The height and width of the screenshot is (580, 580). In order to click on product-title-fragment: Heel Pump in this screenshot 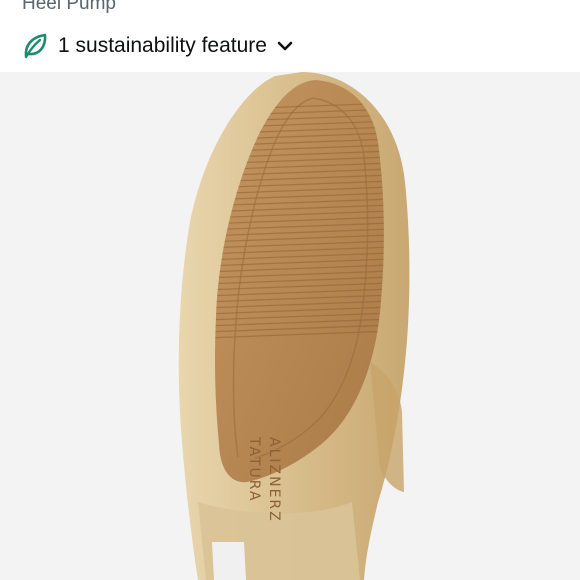, I will do `click(69, 7)`.